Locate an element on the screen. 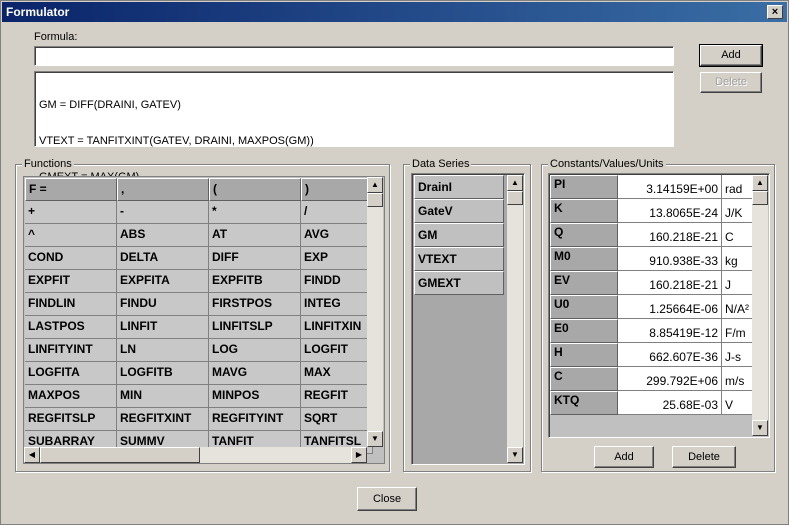  function-cell: LINFITSLP is located at coordinates (255, 327).